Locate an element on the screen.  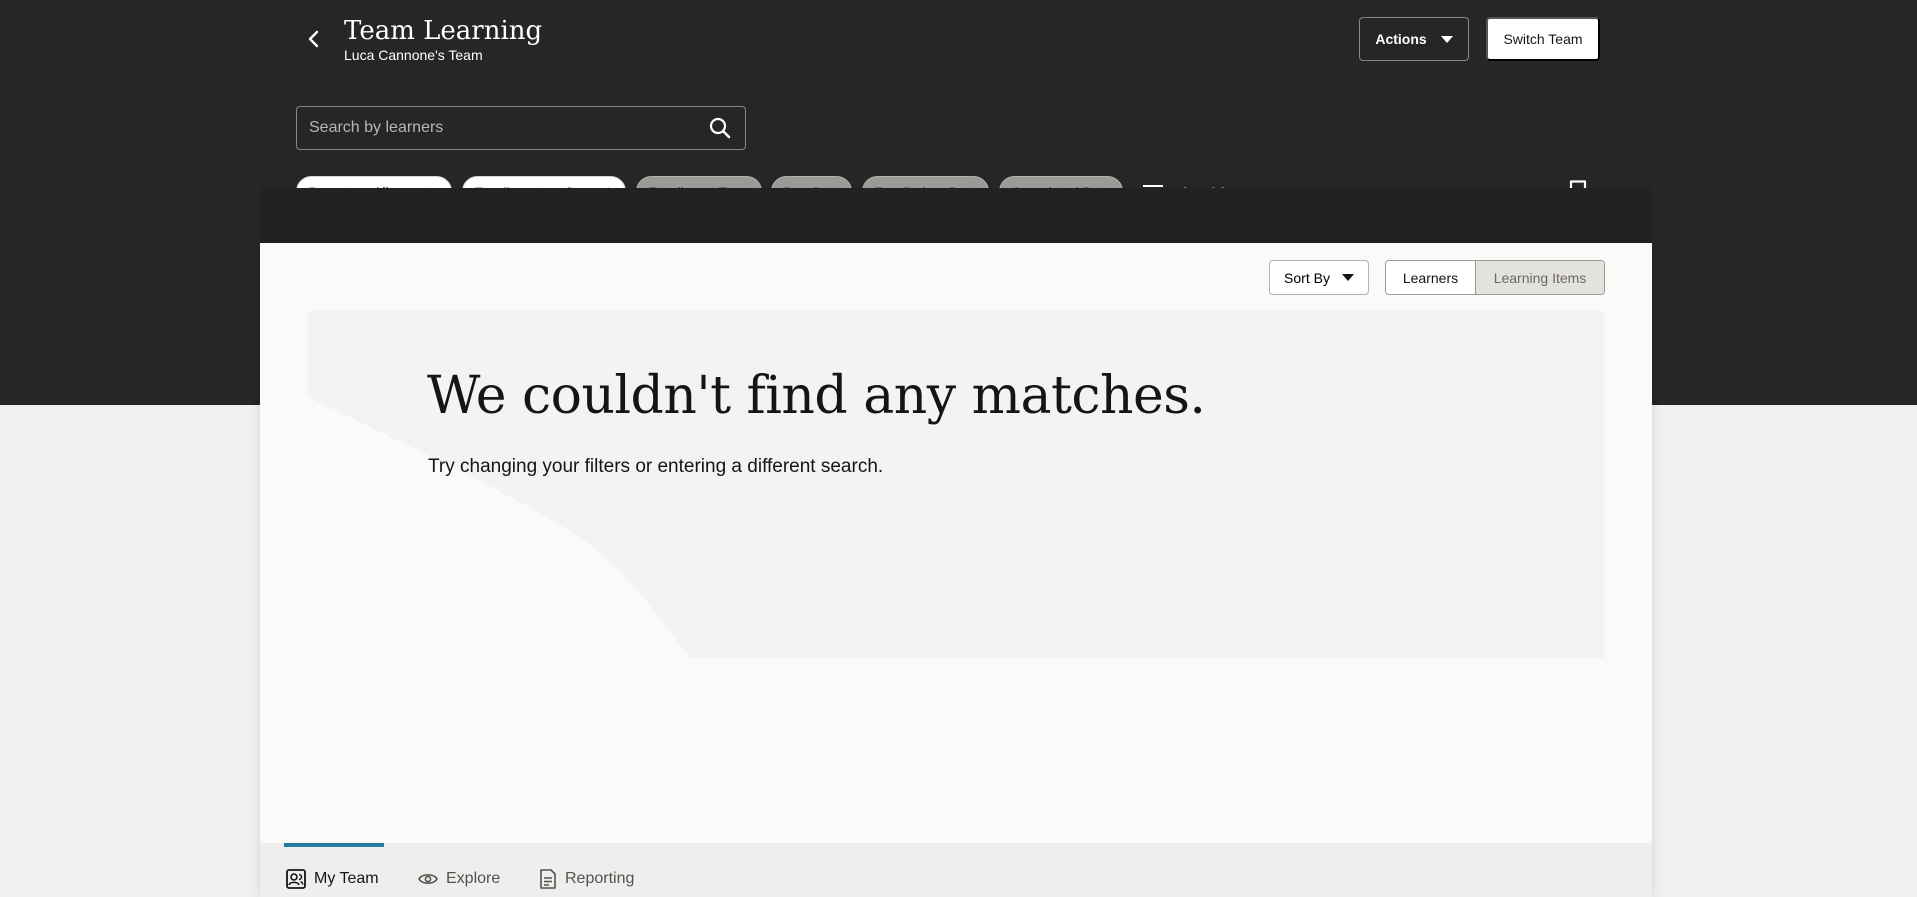
search-box is located at coordinates (521, 128).